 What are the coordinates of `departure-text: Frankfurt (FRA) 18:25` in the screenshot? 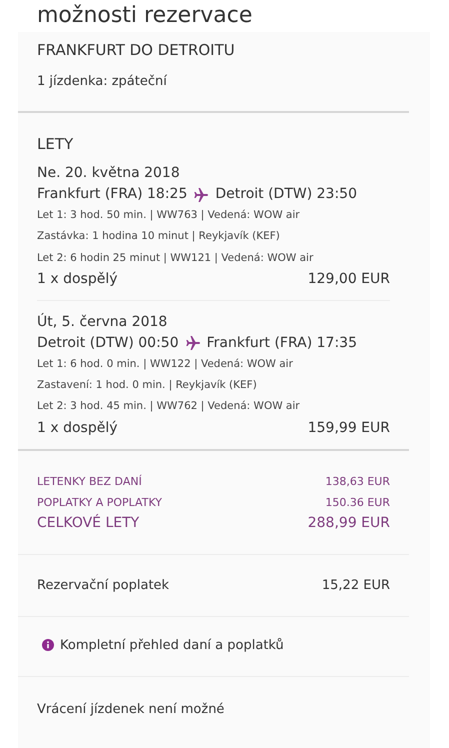 It's located at (112, 194).